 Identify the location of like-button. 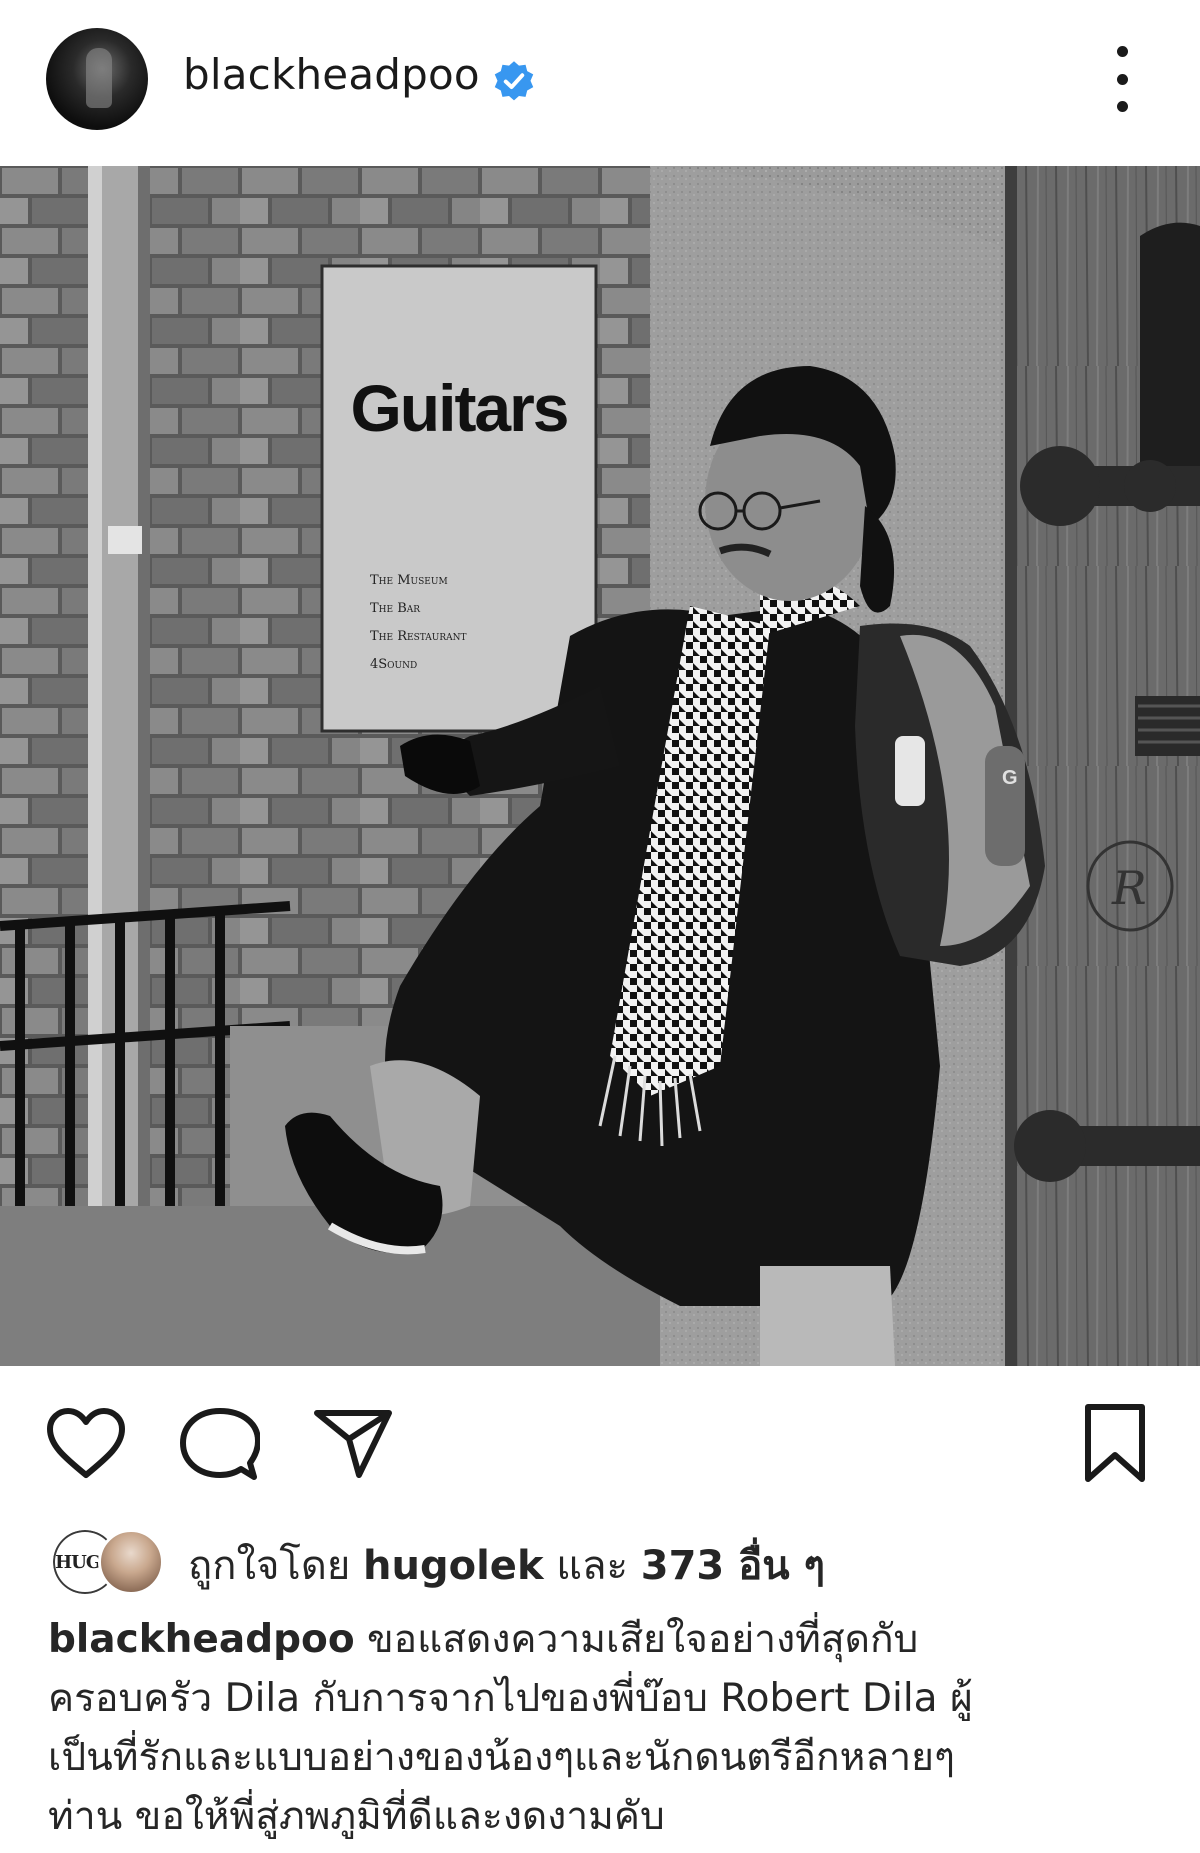
(86, 1443).